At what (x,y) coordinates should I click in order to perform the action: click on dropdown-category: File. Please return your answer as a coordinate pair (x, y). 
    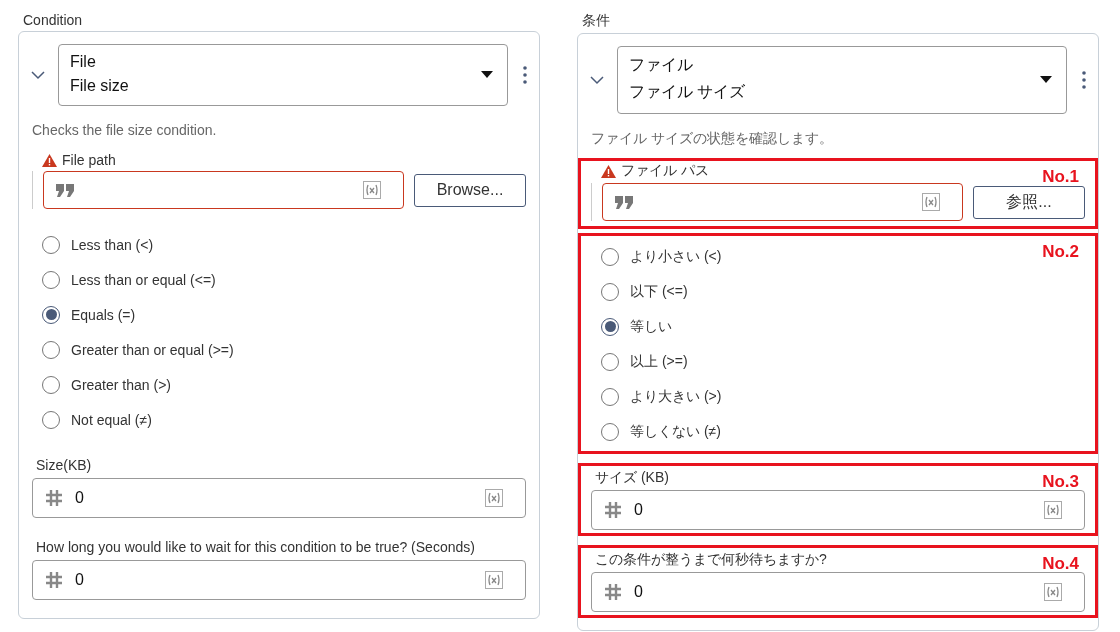
    Looking at the image, I should click on (83, 62).